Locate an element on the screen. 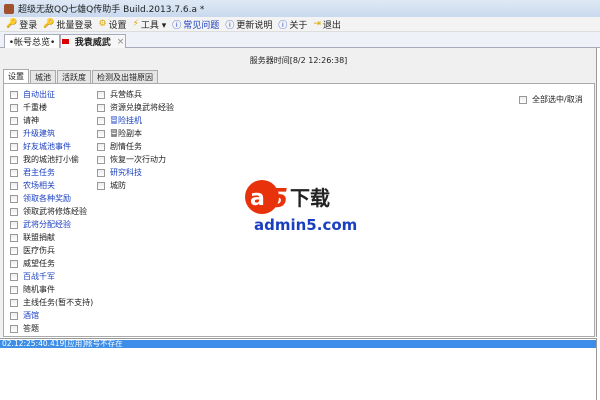  lightning-icon: ⚡ is located at coordinates (135, 24).